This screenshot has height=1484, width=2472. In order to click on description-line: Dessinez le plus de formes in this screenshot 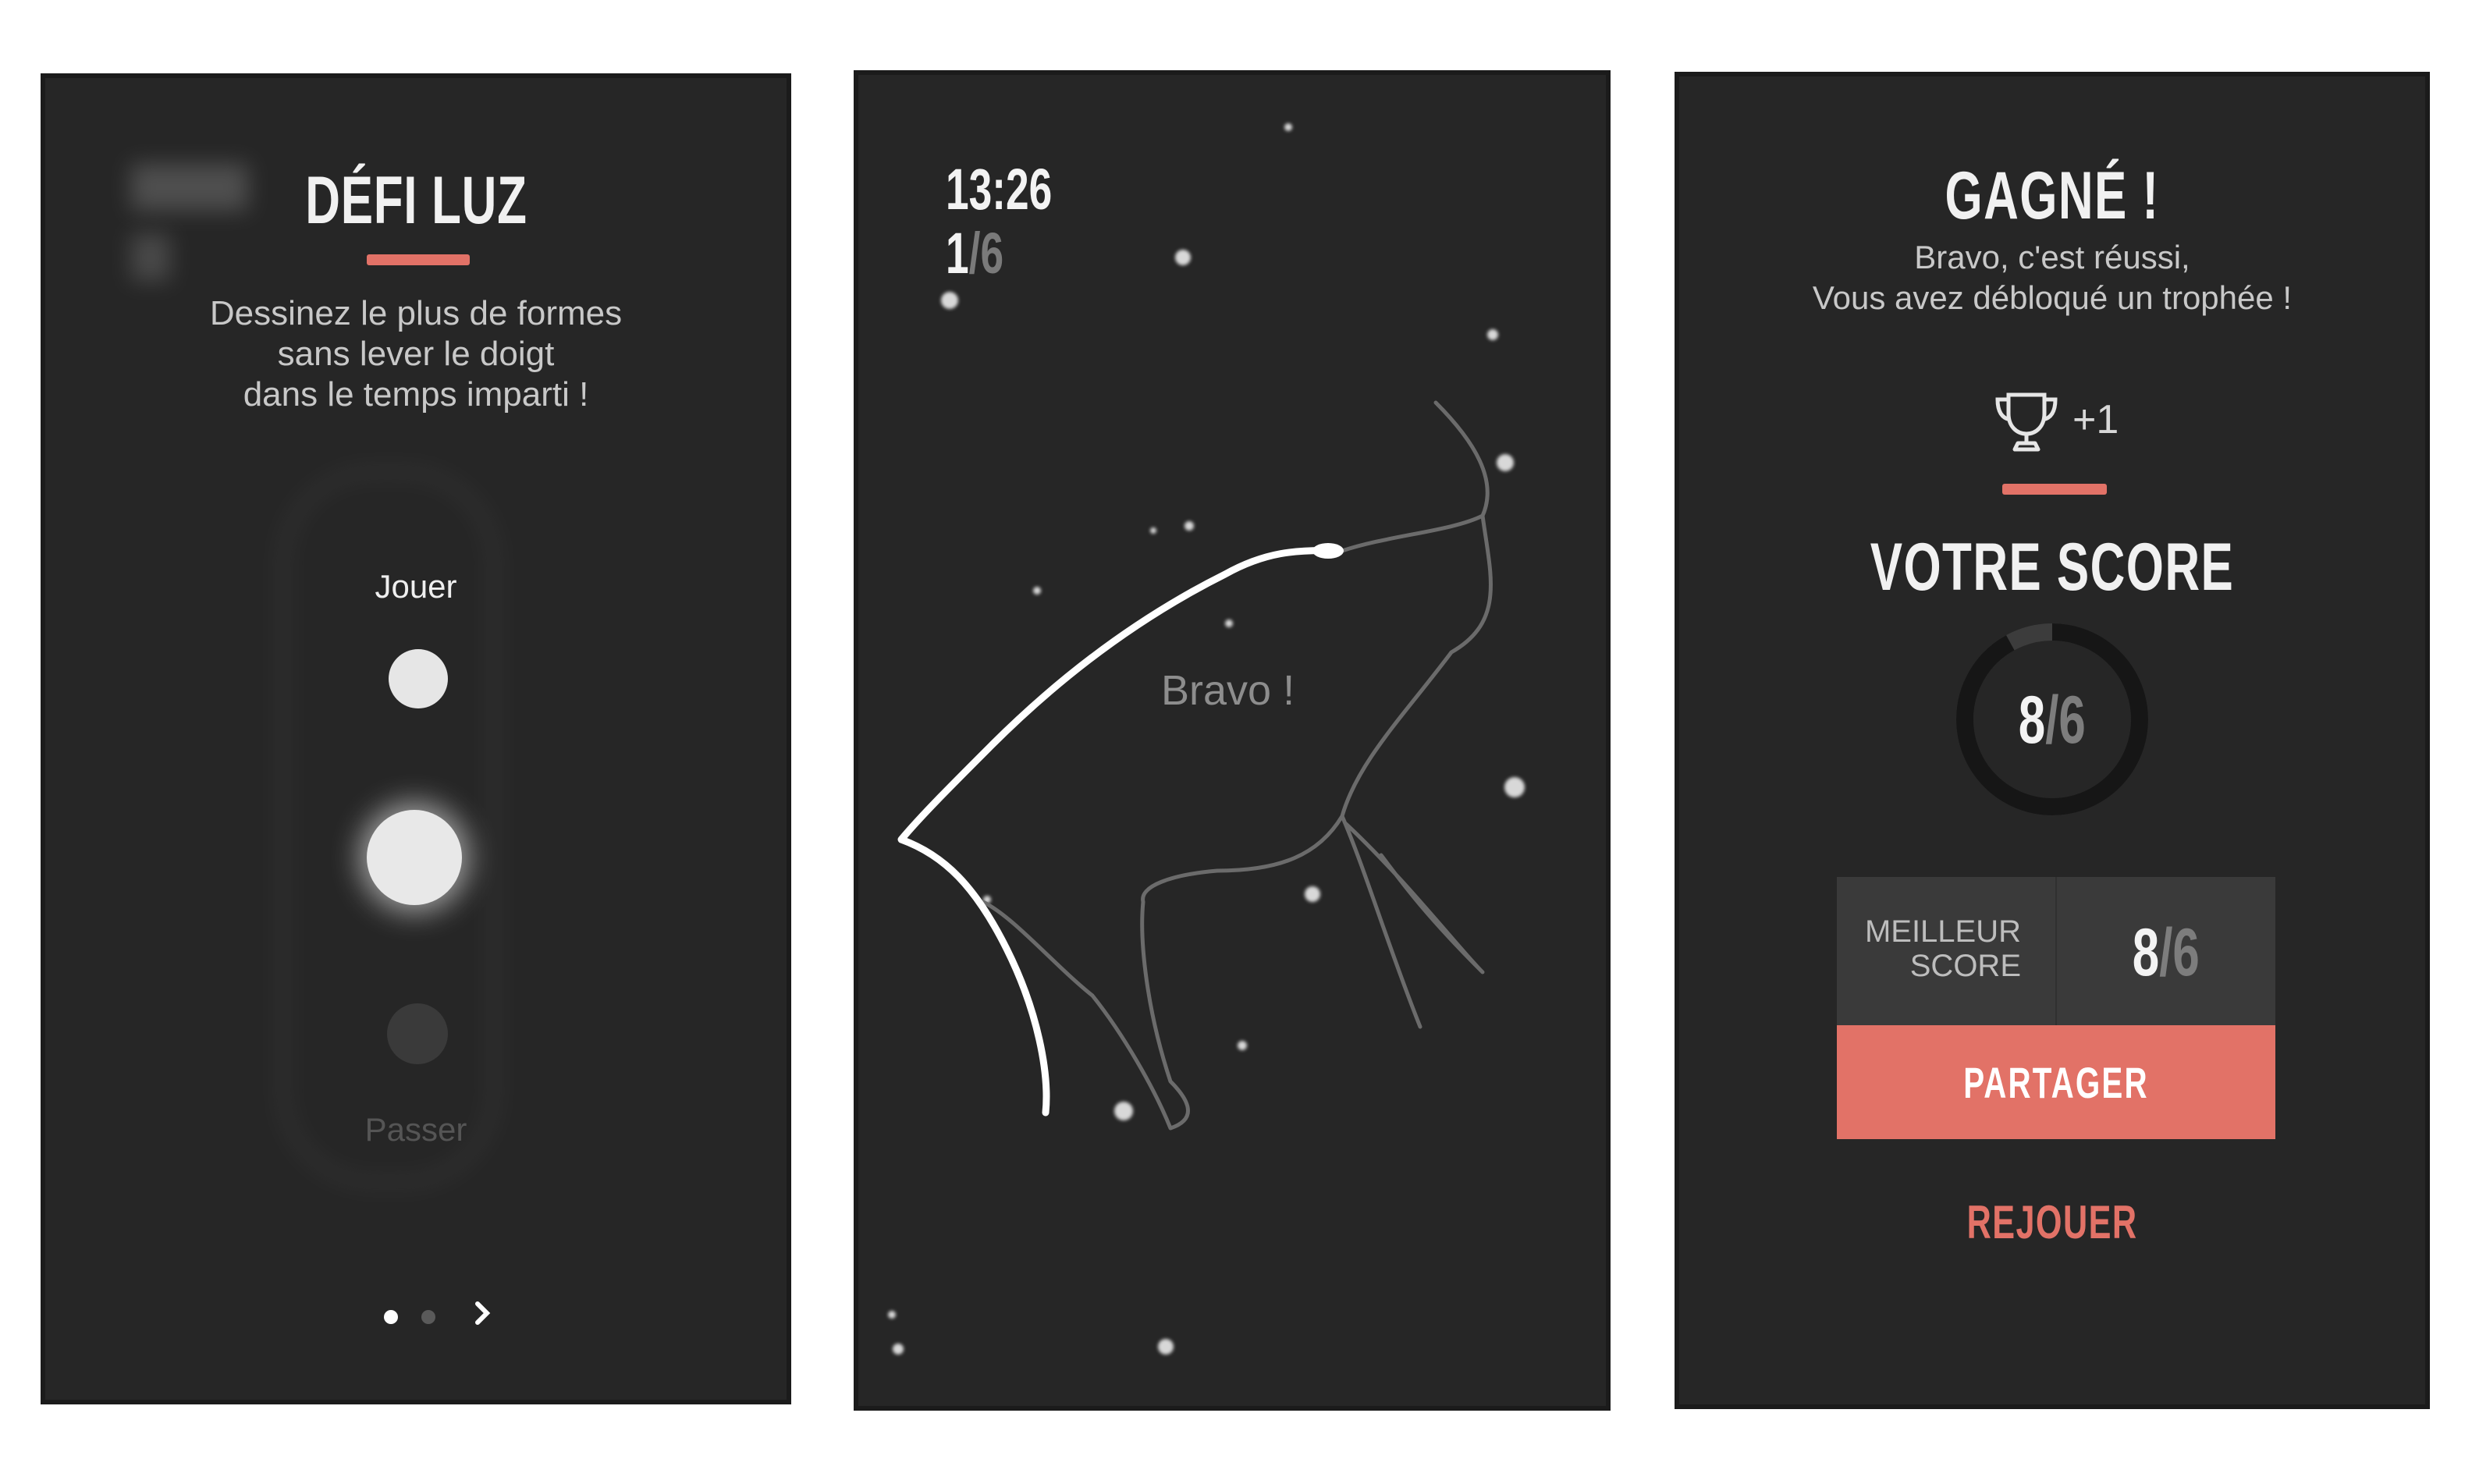, I will do `click(416, 313)`.